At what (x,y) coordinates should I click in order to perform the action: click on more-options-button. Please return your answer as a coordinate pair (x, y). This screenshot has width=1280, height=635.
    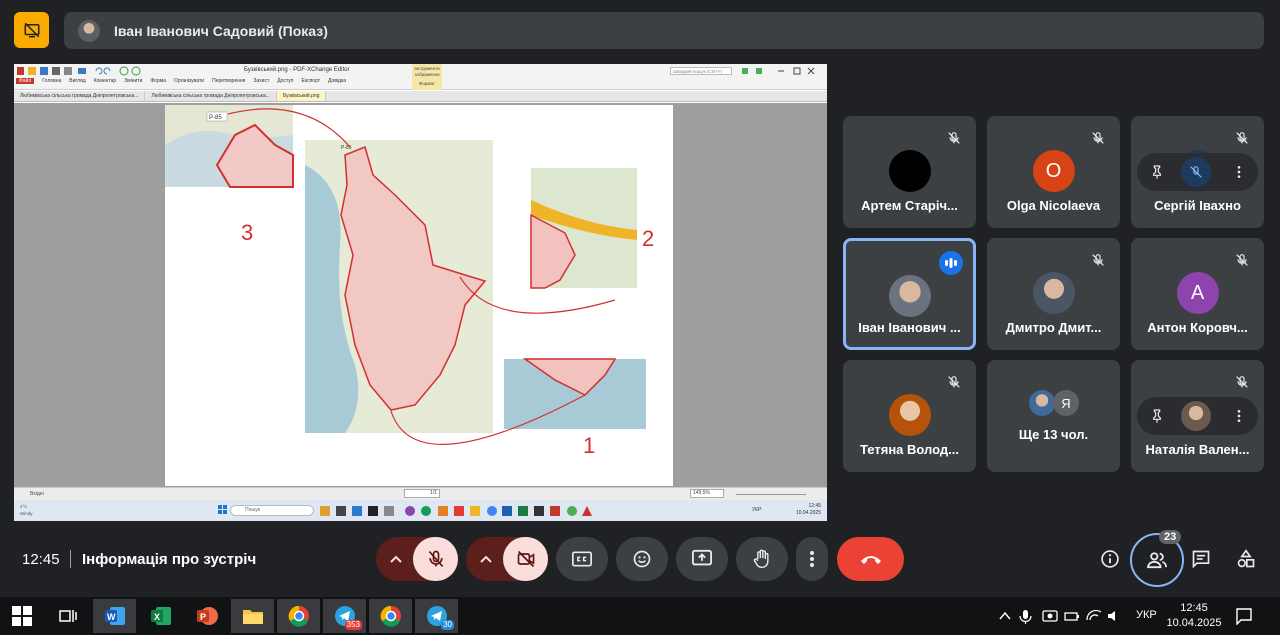
    Looking at the image, I should click on (812, 559).